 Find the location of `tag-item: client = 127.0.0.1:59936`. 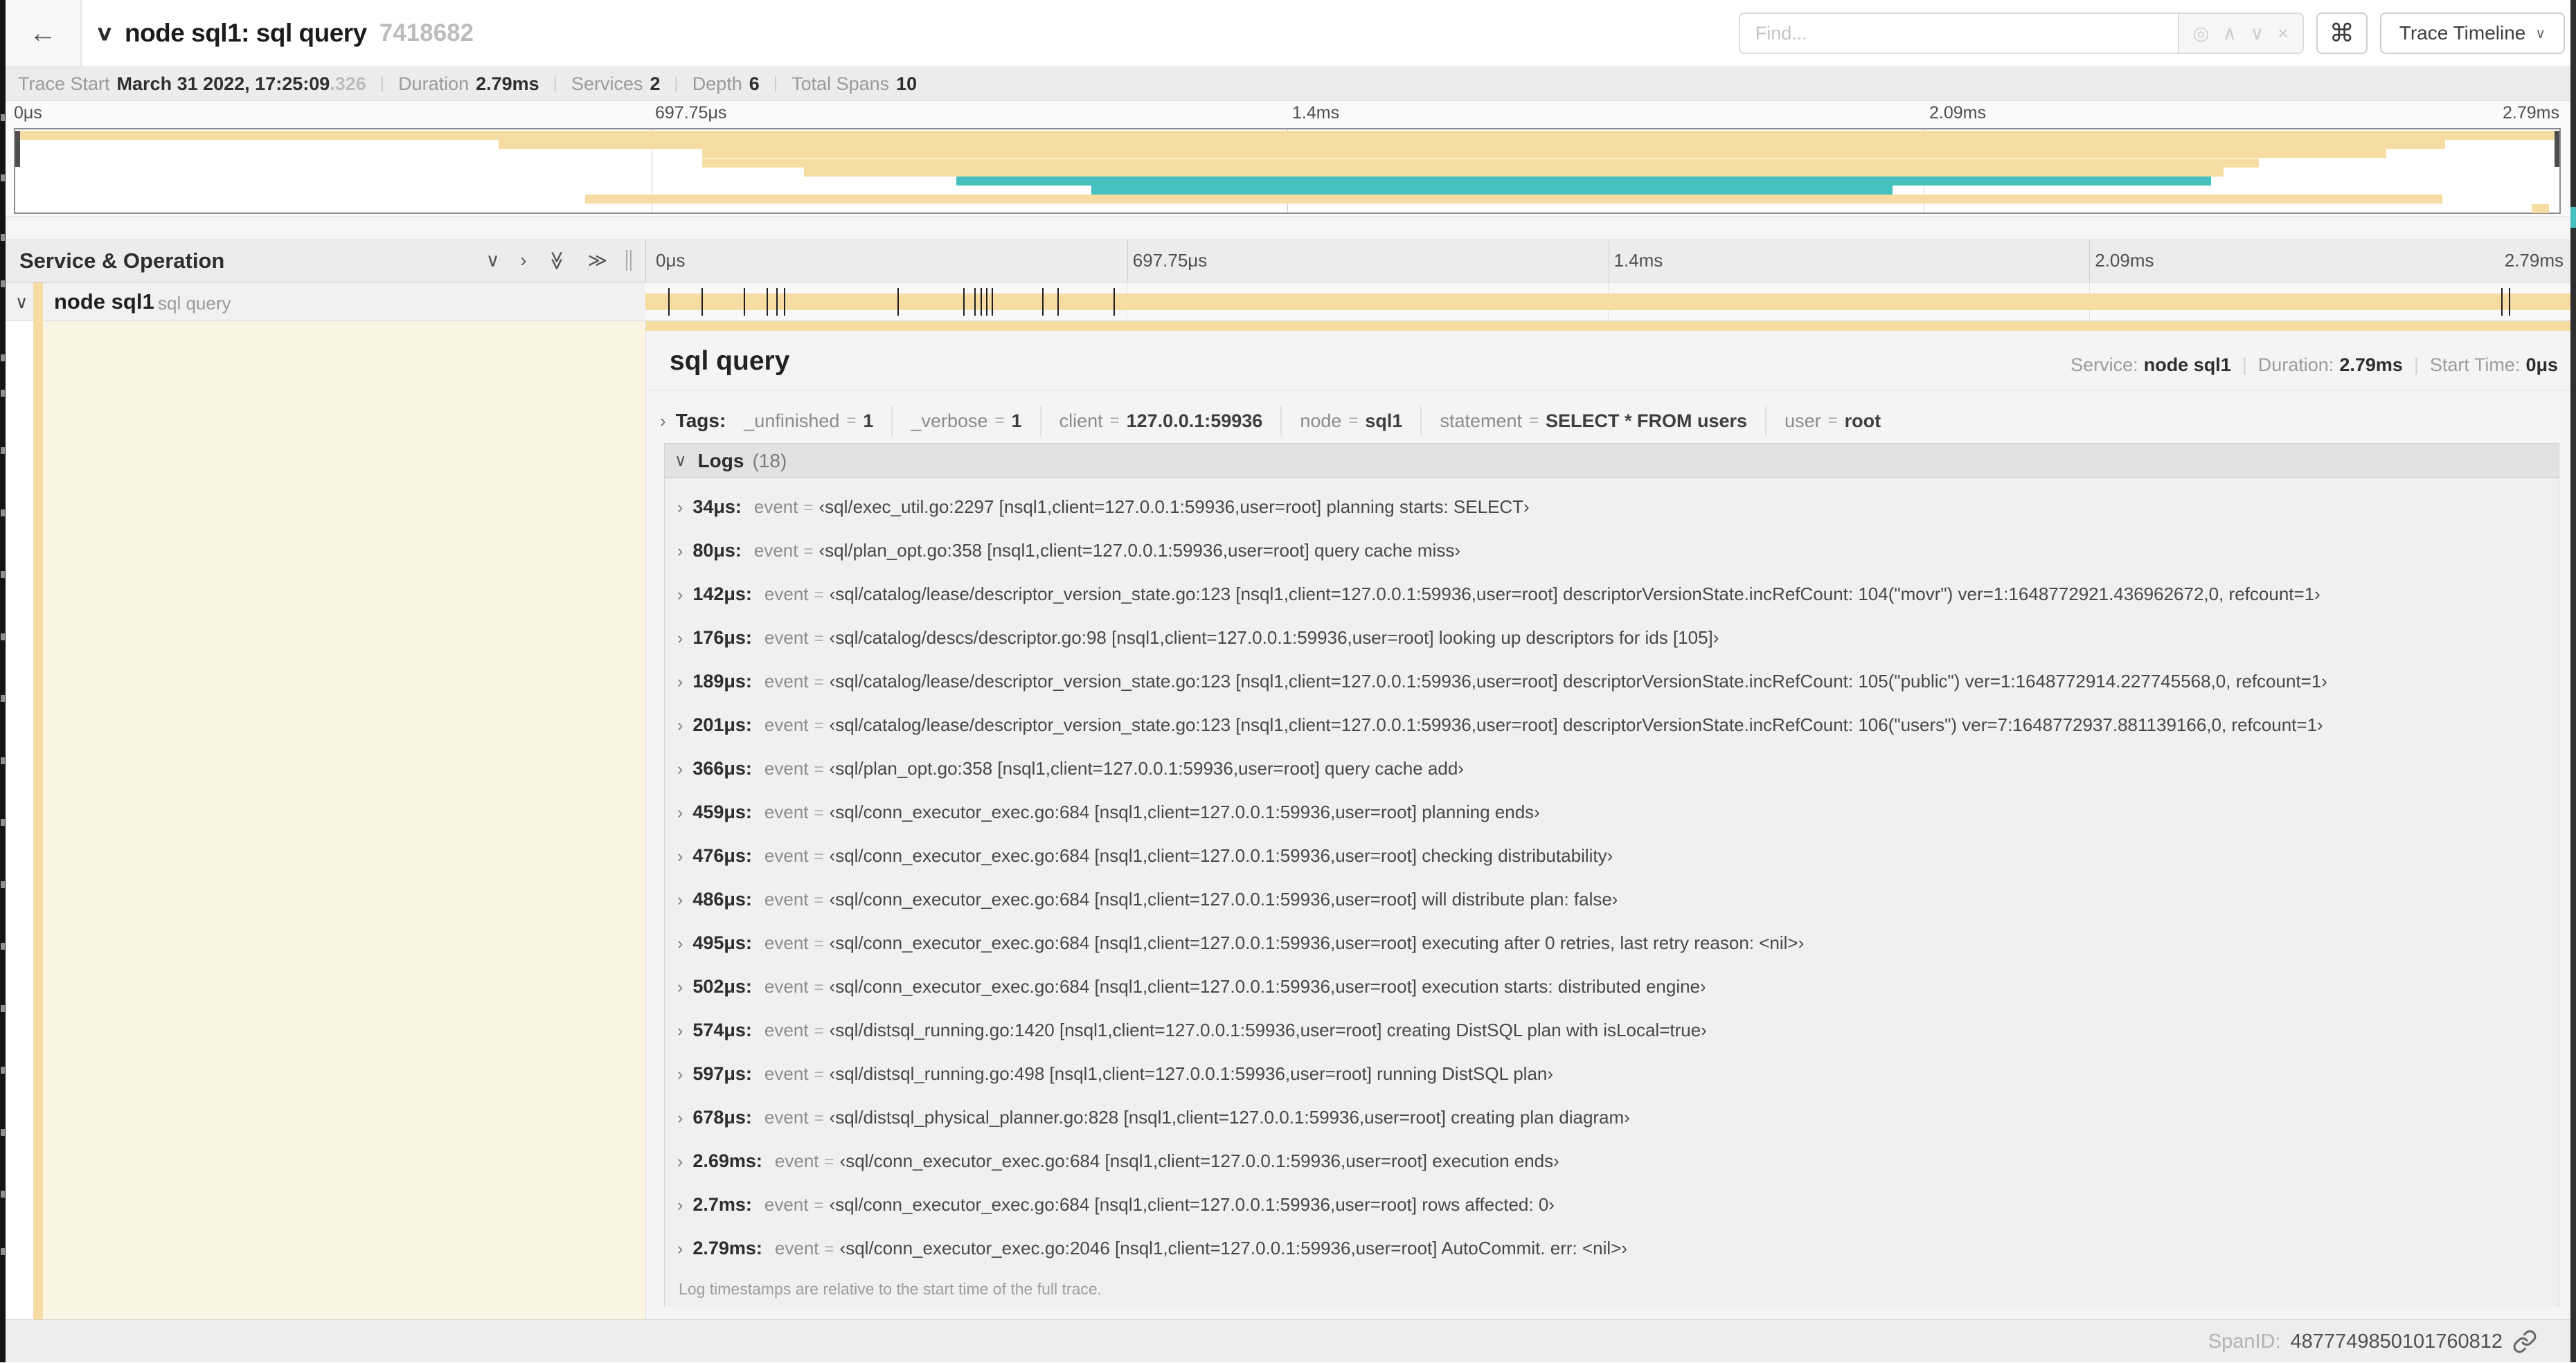

tag-item: client = 127.0.0.1:59936 is located at coordinates (1169, 421).